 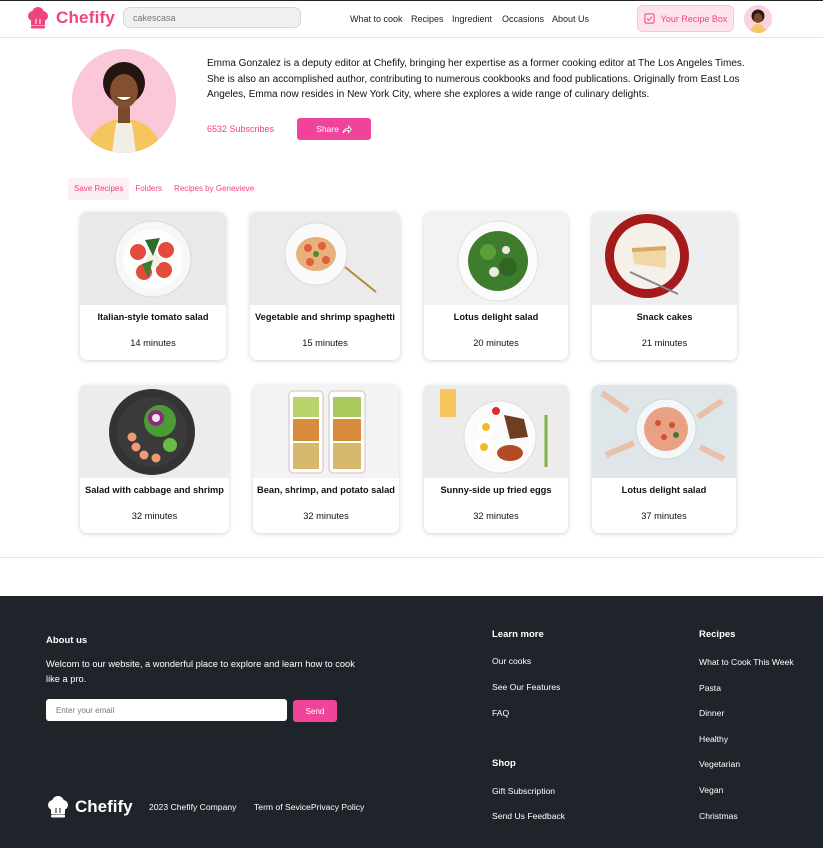 I want to click on recipe-card: Sunny-side up fried eggs 32 minutes, so click(x=496, y=459).